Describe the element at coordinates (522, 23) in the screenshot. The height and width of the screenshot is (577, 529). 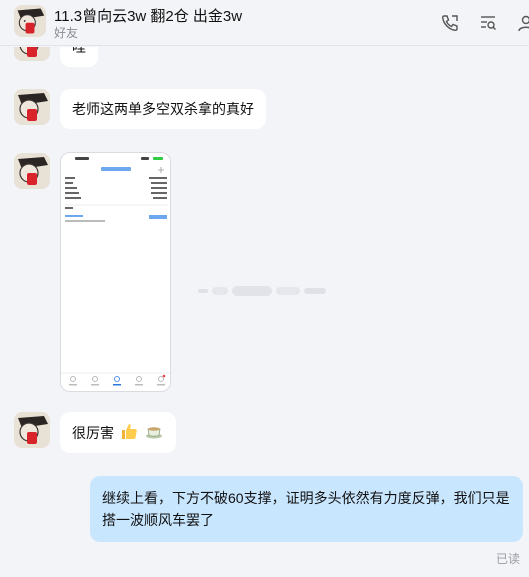
I see `user-icon` at that location.